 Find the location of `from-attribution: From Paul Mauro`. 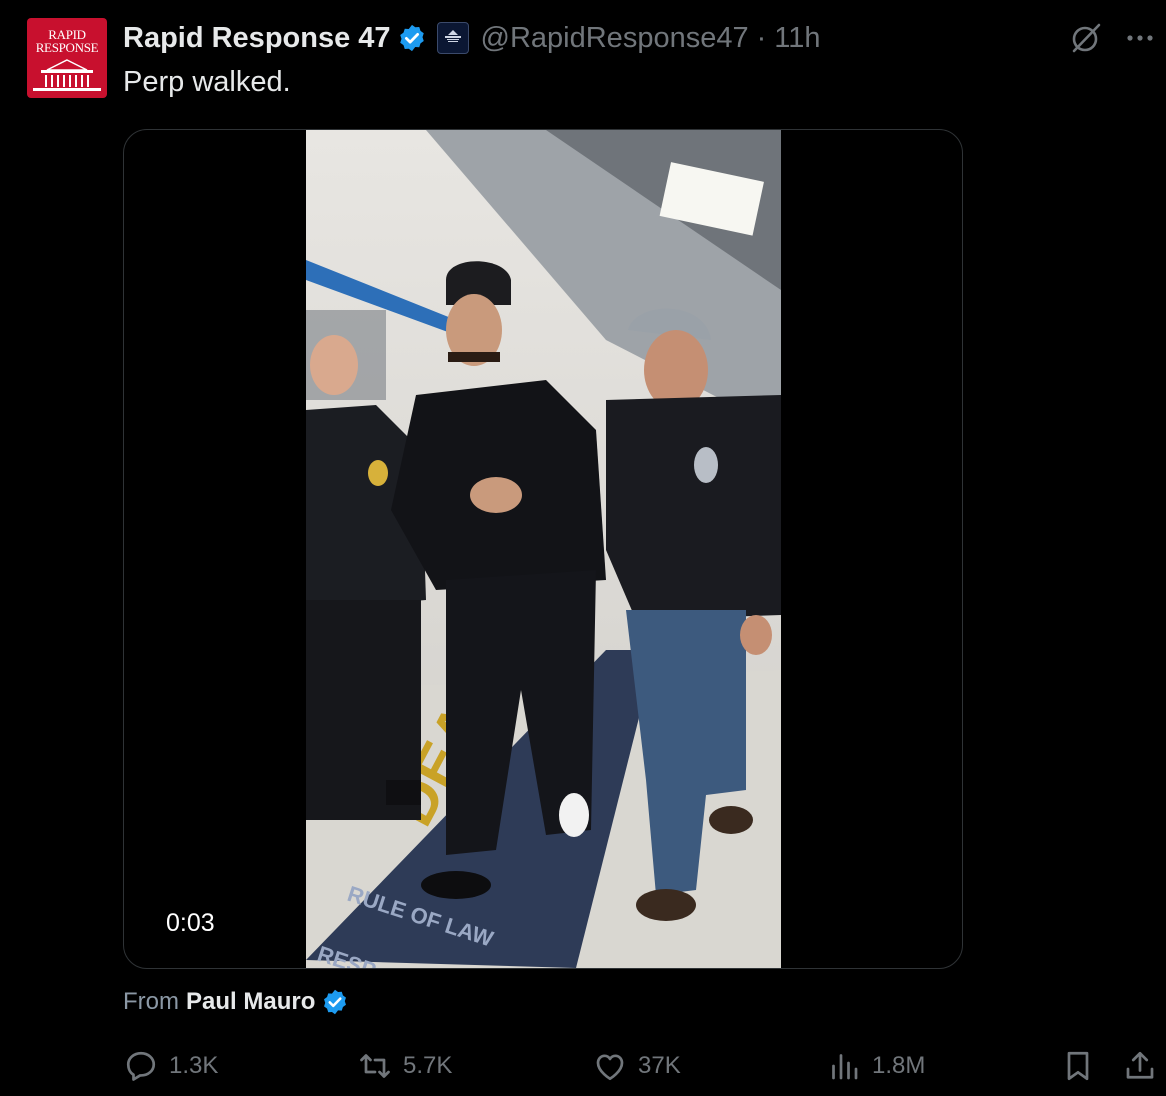

from-attribution: From Paul Mauro is located at coordinates (236, 1002).